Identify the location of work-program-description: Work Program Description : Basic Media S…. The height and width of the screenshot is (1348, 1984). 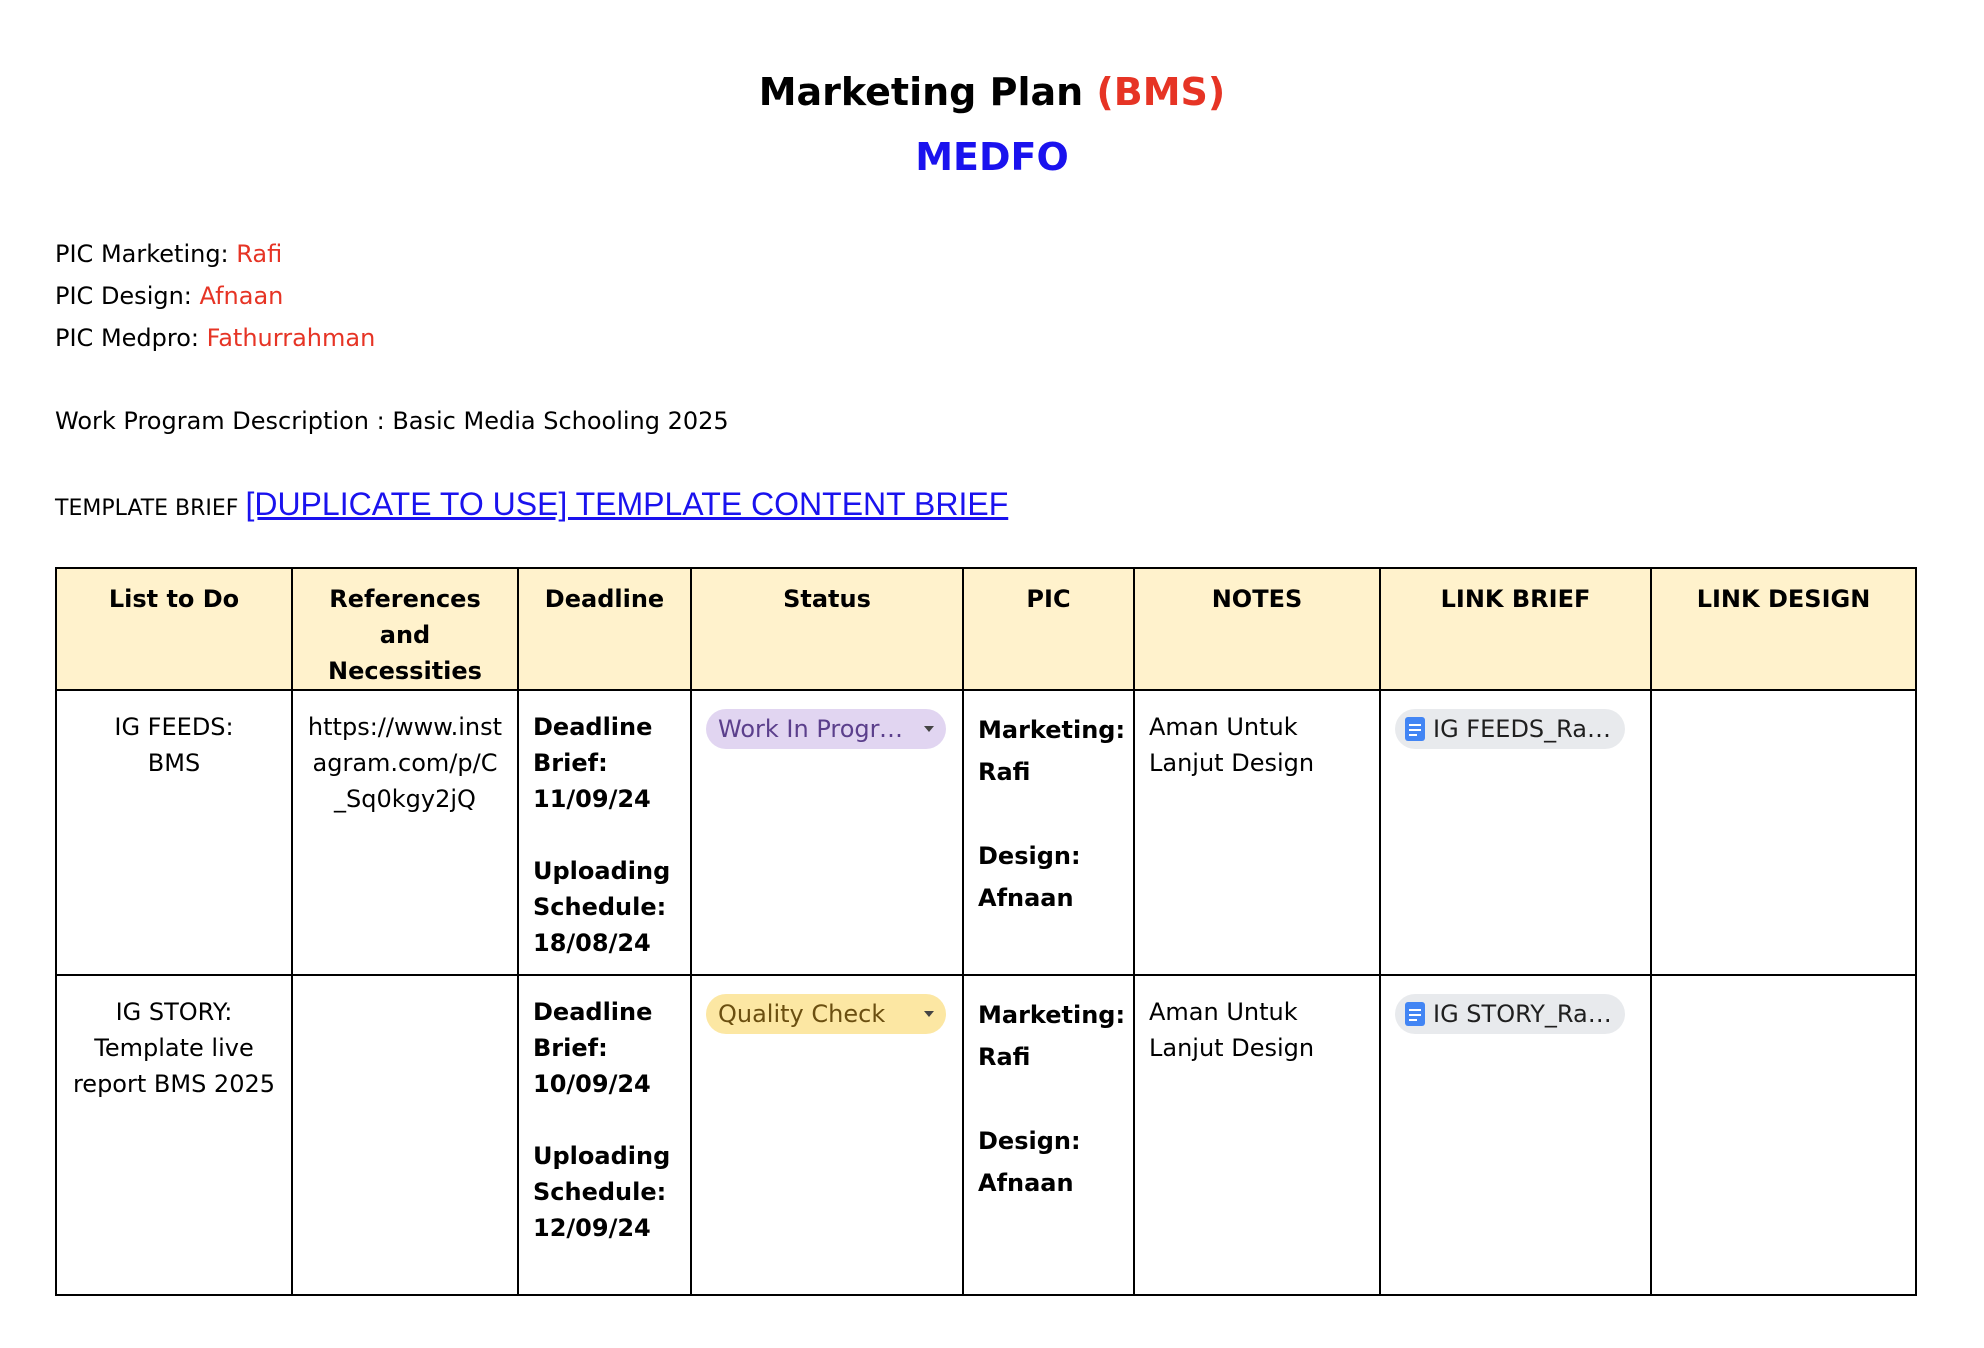
(392, 421).